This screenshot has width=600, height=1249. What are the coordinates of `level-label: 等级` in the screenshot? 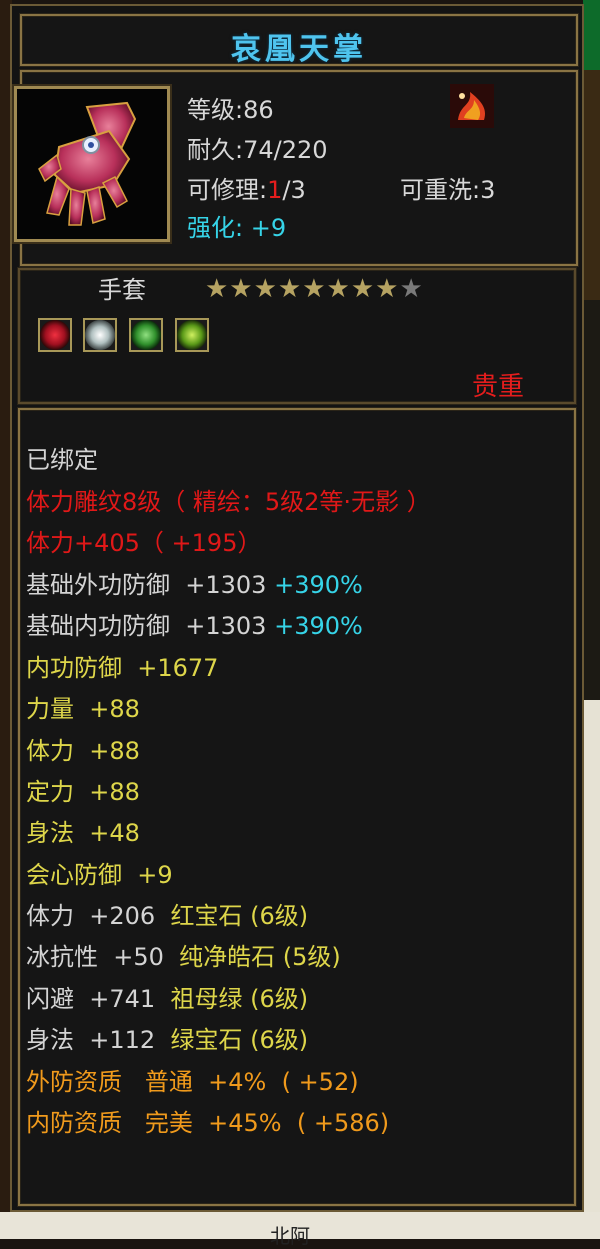 It's located at (211, 110).